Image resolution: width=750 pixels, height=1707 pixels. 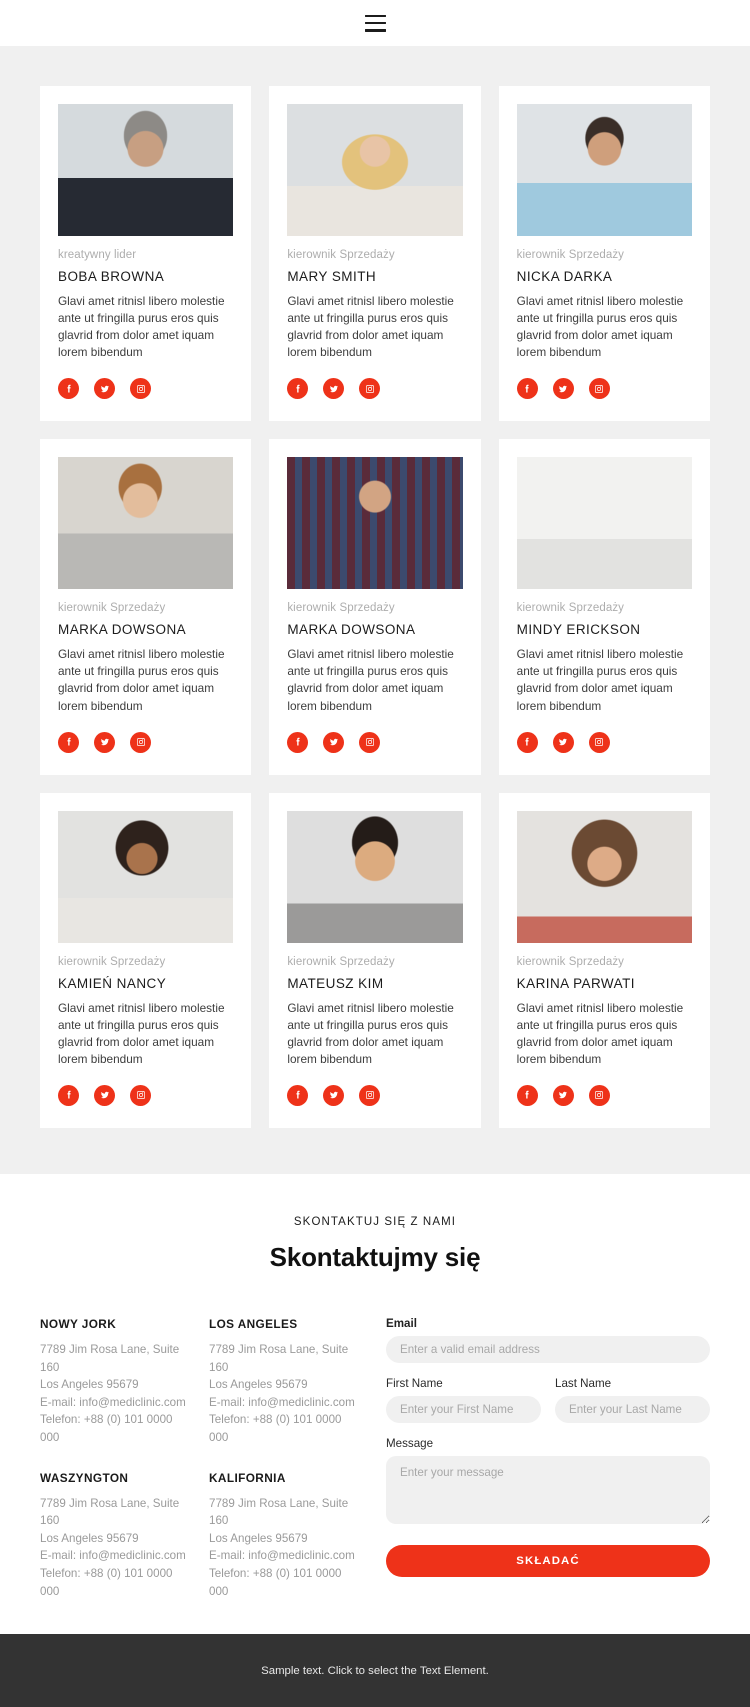 I want to click on member-name: MARY SMITH, so click(x=332, y=276).